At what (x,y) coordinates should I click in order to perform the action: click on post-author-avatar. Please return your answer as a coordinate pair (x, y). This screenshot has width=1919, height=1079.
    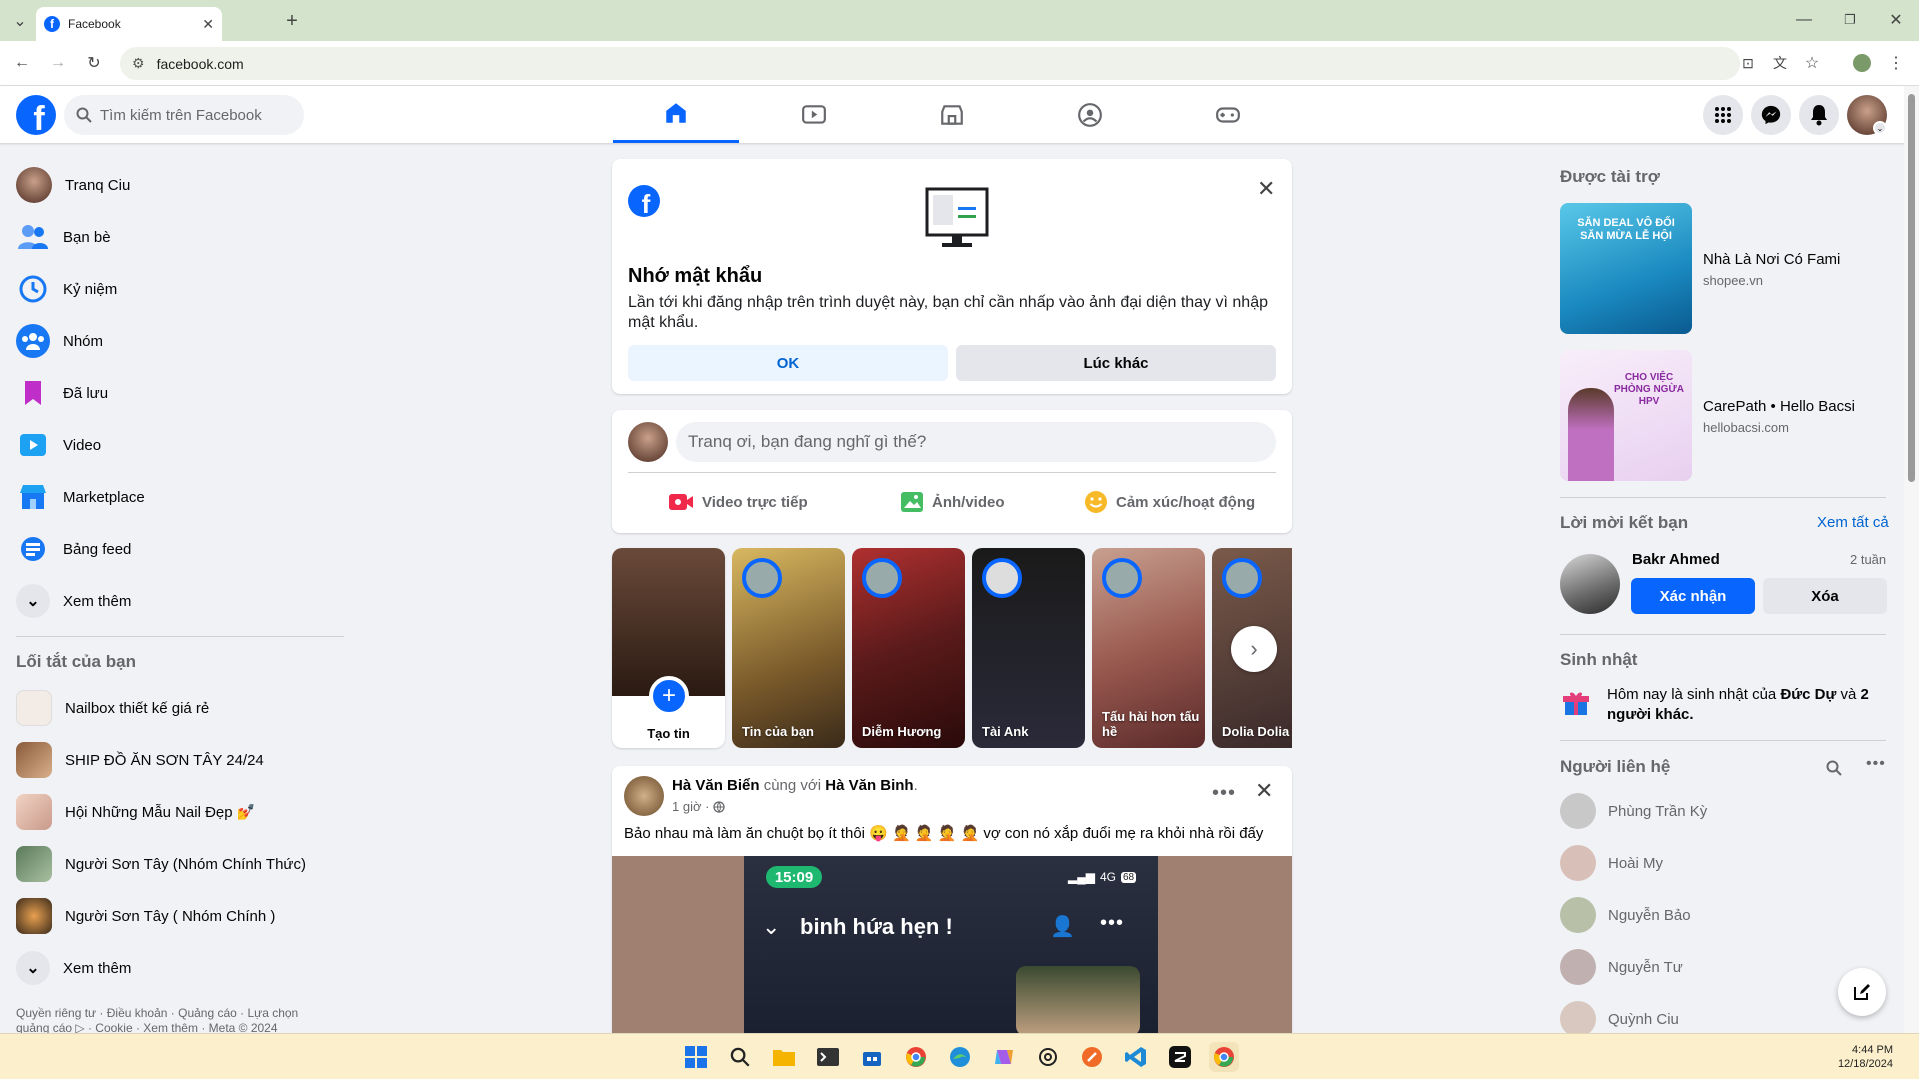
    Looking at the image, I should click on (644, 796).